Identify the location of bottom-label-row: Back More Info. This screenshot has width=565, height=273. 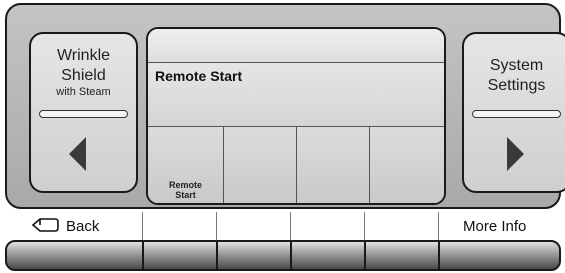
(282, 226).